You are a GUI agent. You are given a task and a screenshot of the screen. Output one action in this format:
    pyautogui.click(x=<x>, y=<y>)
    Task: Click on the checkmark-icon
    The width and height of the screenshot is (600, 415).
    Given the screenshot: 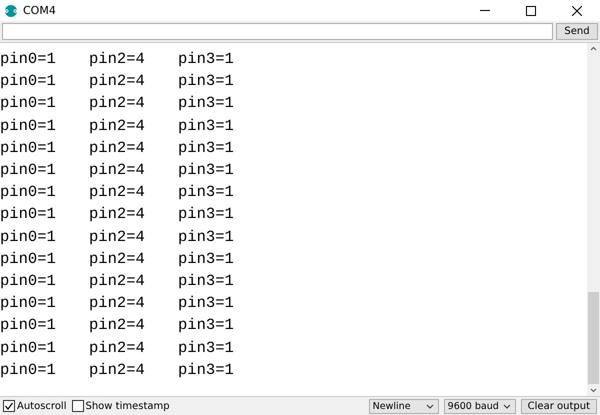 What is the action you would take?
    pyautogui.click(x=9, y=406)
    